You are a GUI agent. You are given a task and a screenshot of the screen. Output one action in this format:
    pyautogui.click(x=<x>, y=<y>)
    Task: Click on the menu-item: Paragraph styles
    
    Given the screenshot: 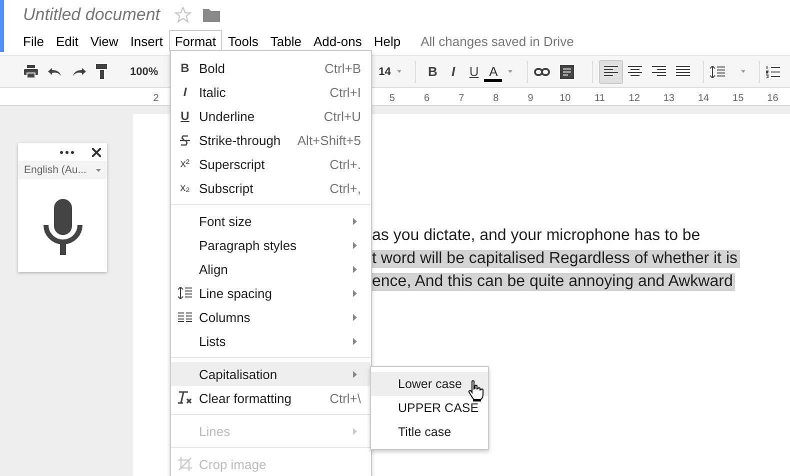 What is the action you would take?
    pyautogui.click(x=271, y=245)
    